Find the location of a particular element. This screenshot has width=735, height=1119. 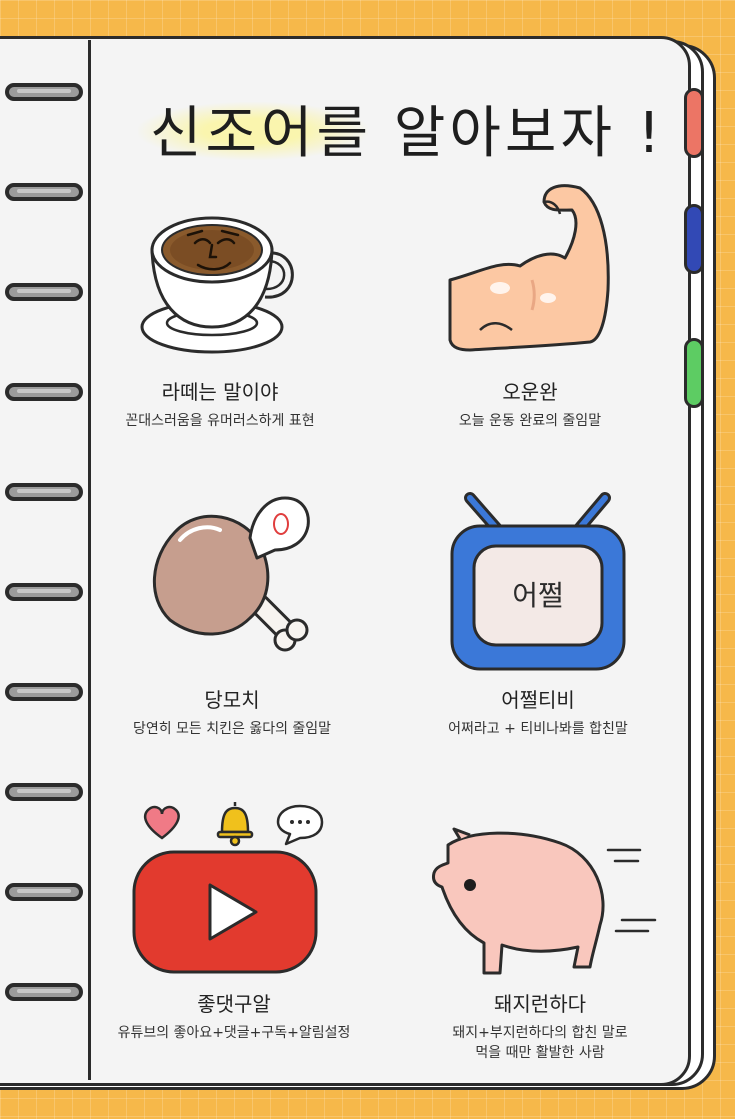

bell-icon is located at coordinates (235, 824).